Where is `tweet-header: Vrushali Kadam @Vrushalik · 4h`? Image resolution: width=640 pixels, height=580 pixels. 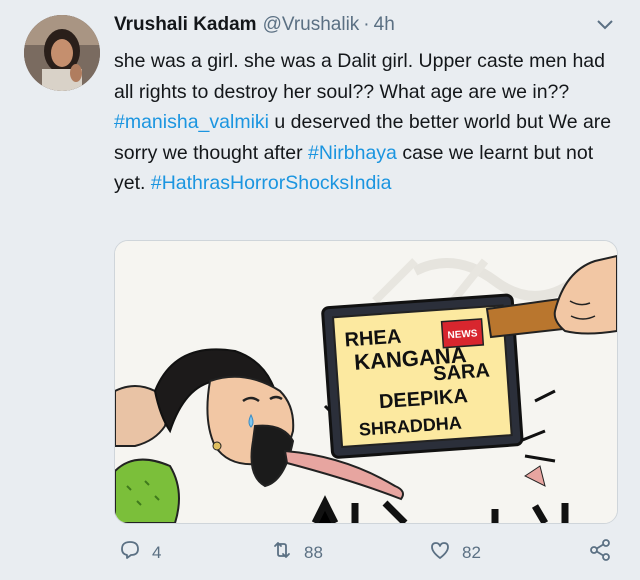
tweet-header: Vrushali Kadam @Vrushalik · 4h is located at coordinates (254, 29).